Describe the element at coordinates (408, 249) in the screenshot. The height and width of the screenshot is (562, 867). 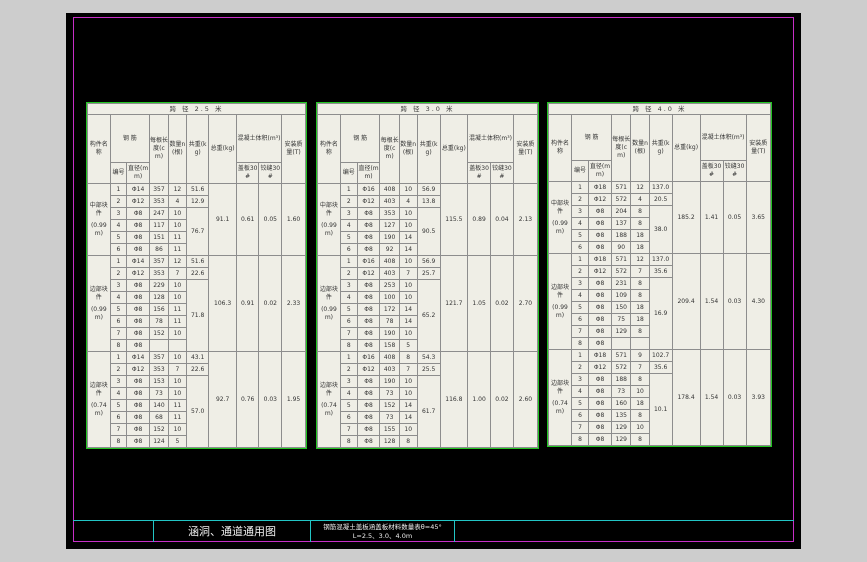
I see `bar-count: 14` at that location.